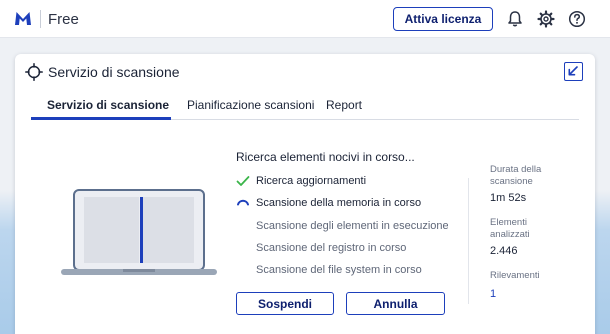 The image size is (610, 334). Describe the element at coordinates (331, 248) in the screenshot. I see `step-label: Scansione del registro in corso` at that location.